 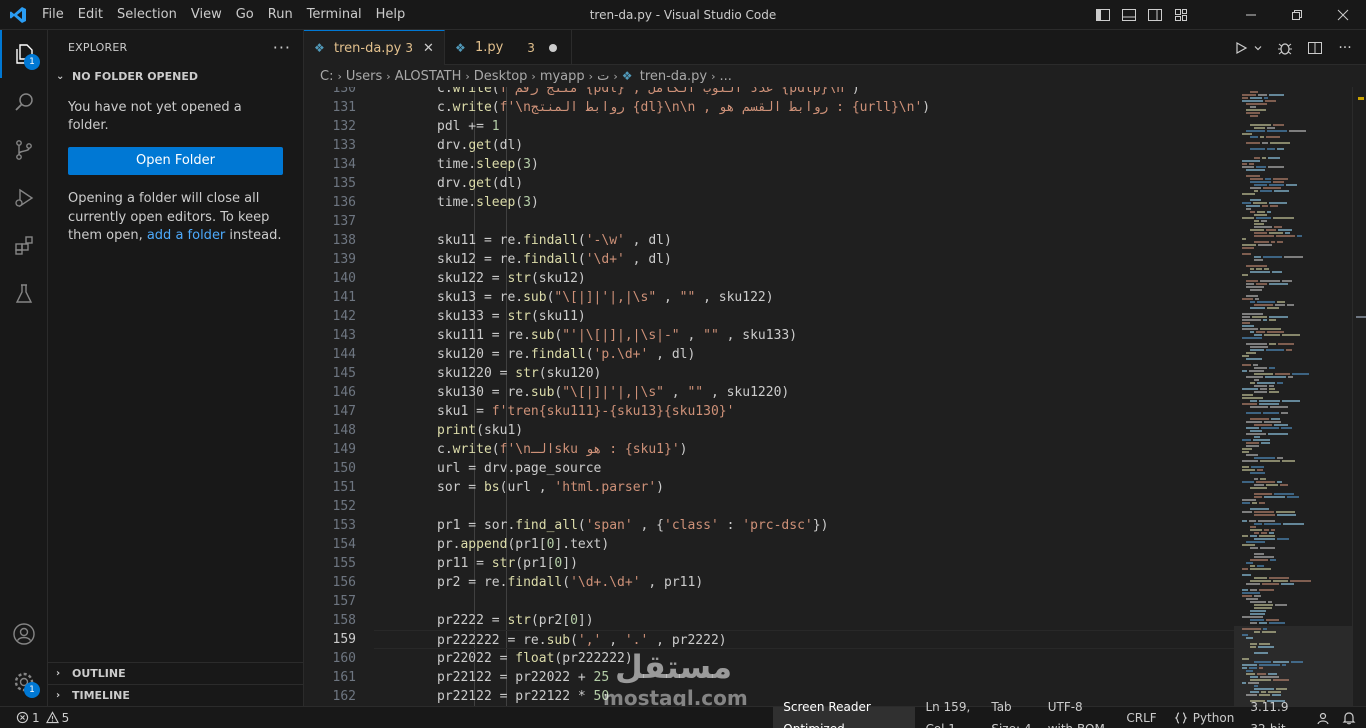 I want to click on run-dropdown-chevron-icon, so click(x=1258, y=48).